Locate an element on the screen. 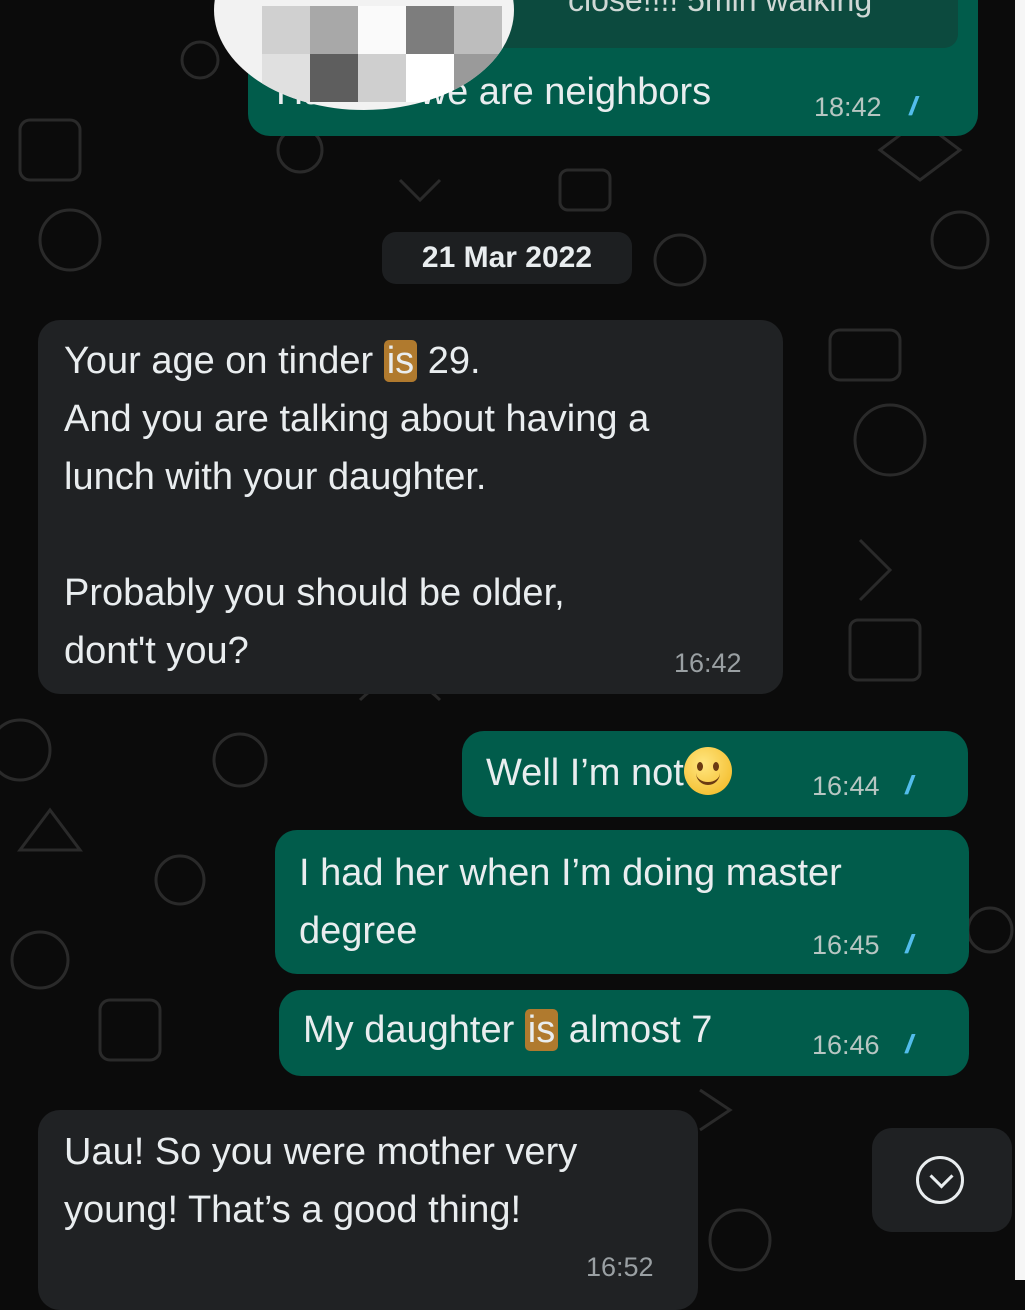 The height and width of the screenshot is (1310, 1025). message-bubble-outgoing: My daughter is almost 7 16:46 // is located at coordinates (624, 1033).